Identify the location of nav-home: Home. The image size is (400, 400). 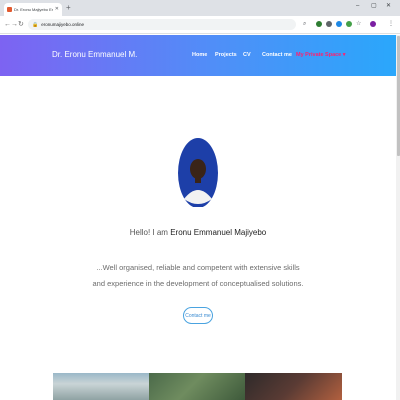
(199, 55).